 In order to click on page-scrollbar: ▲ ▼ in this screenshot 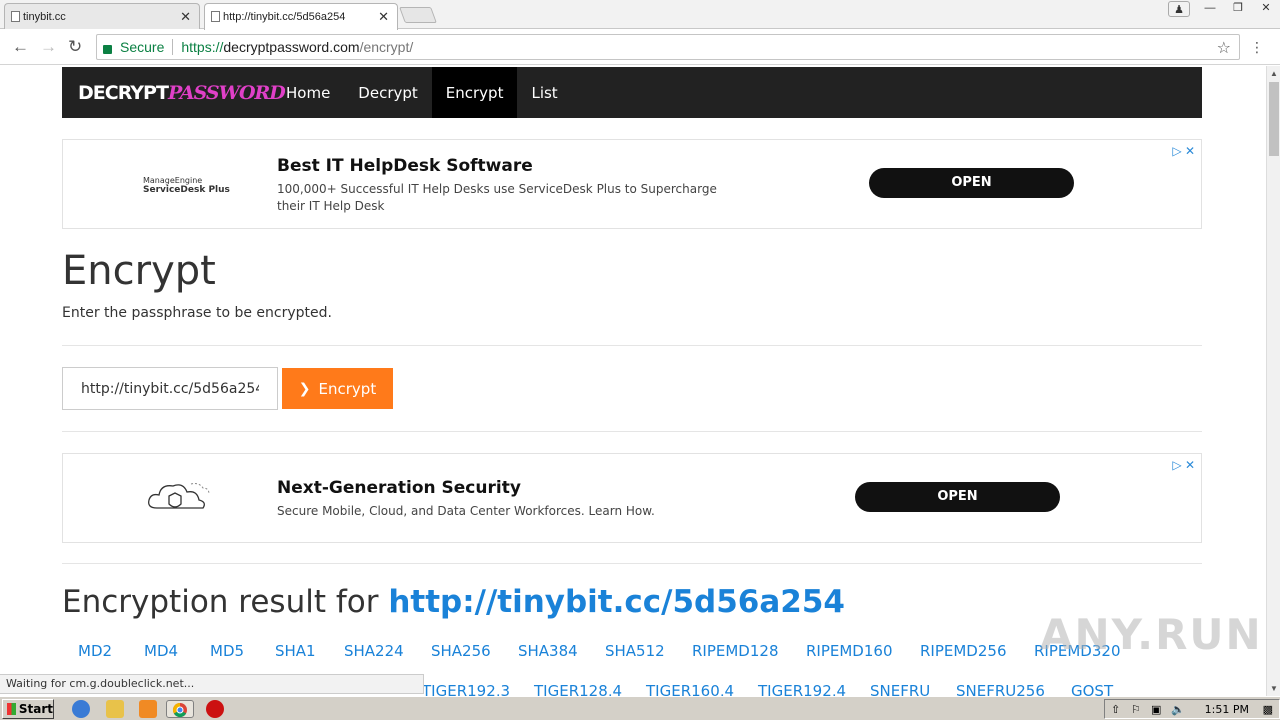, I will do `click(1273, 381)`.